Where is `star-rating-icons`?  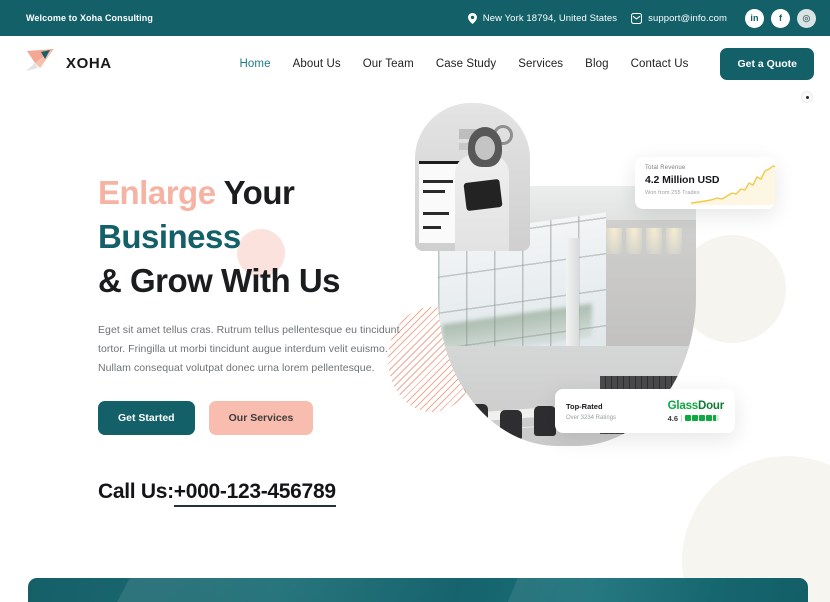 star-rating-icons is located at coordinates (702, 418).